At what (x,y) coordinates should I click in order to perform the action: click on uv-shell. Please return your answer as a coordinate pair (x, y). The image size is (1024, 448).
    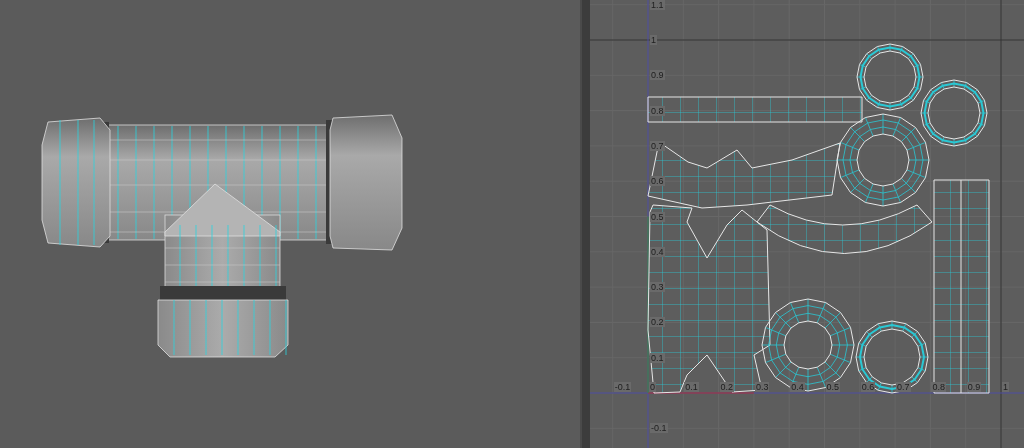
    Looking at the image, I should click on (954, 113).